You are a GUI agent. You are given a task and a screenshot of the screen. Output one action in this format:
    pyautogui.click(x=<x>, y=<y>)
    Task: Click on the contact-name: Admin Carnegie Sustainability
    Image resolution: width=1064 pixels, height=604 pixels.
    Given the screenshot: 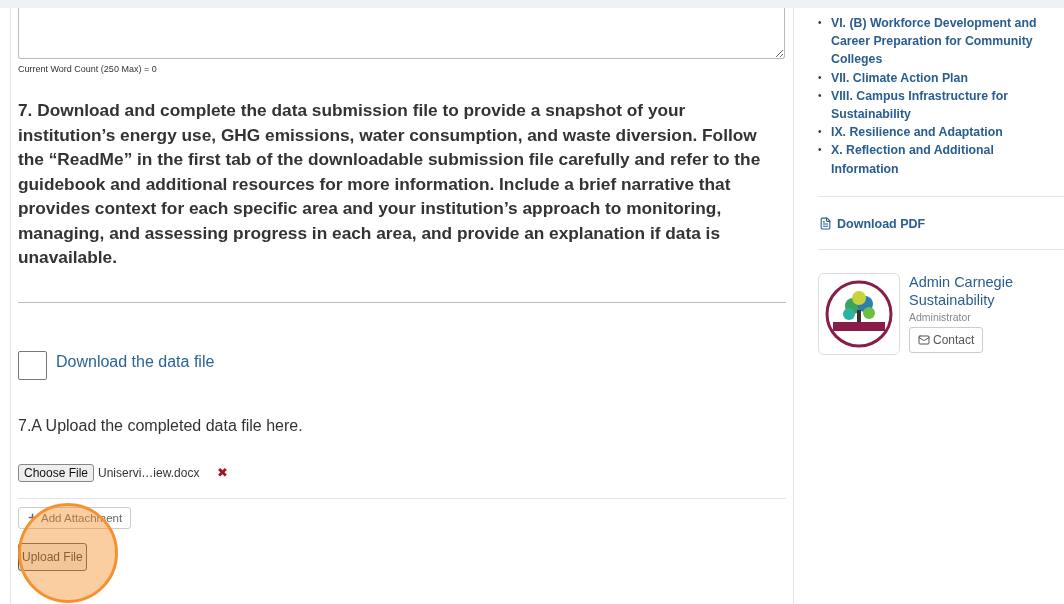 What is the action you would take?
    pyautogui.click(x=979, y=290)
    